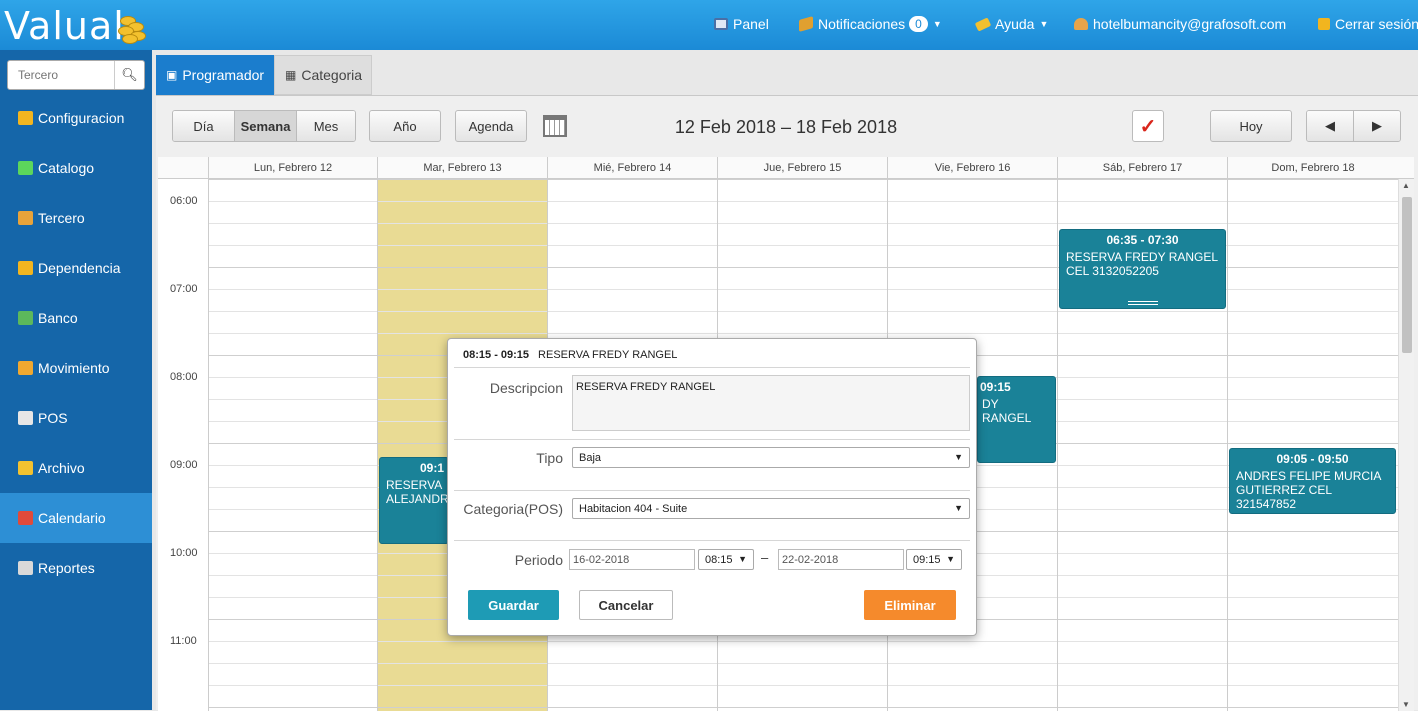  Describe the element at coordinates (1406, 704) in the screenshot. I see `scroll-down-icon: ▼` at that location.